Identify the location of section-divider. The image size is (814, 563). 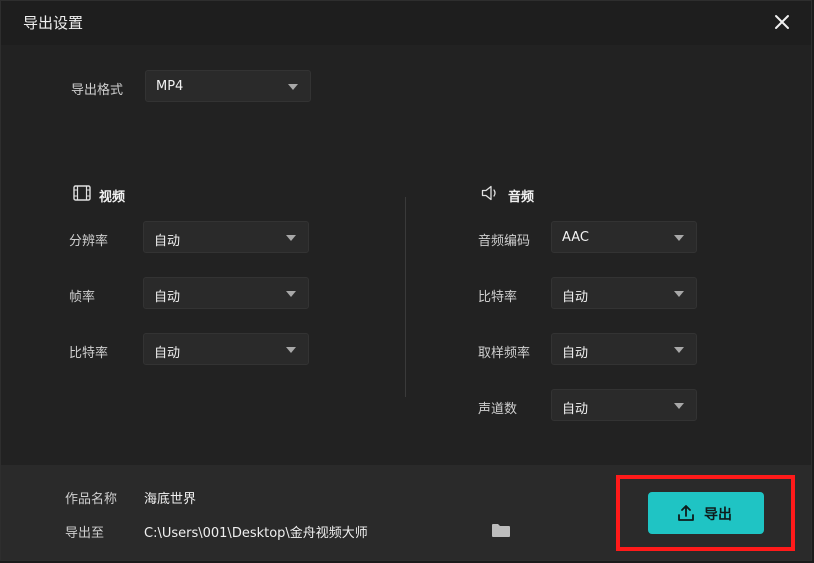
(405, 297).